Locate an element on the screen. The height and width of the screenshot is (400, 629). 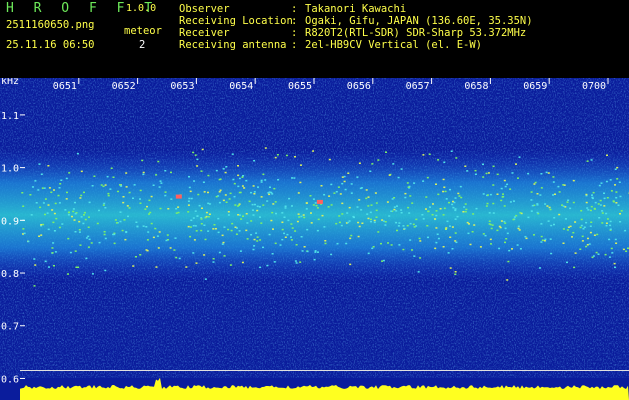
receiver-value: R820T2(RTL-SDR) SDR-Sharp 53.372MHz is located at coordinates (416, 33).